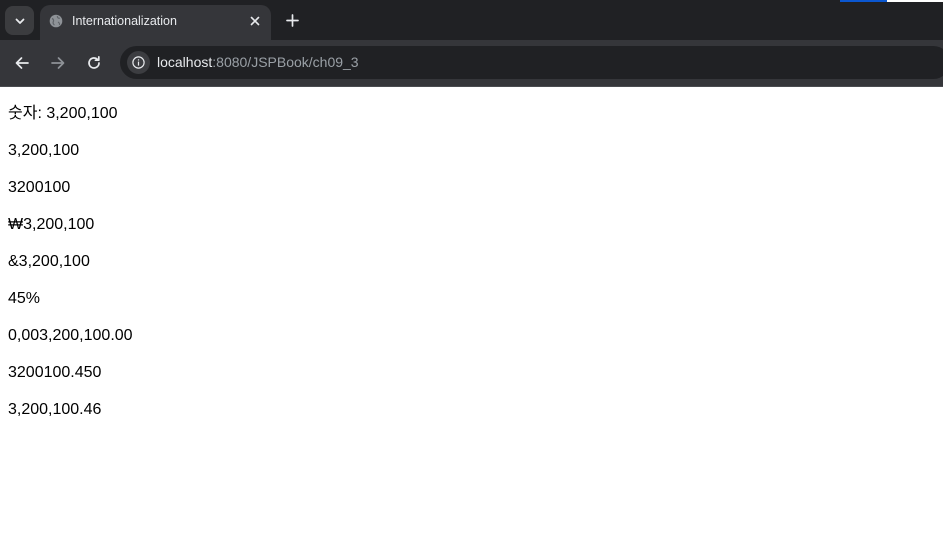  I want to click on number-label-line: 숫자: 3,200,100, so click(63, 113).